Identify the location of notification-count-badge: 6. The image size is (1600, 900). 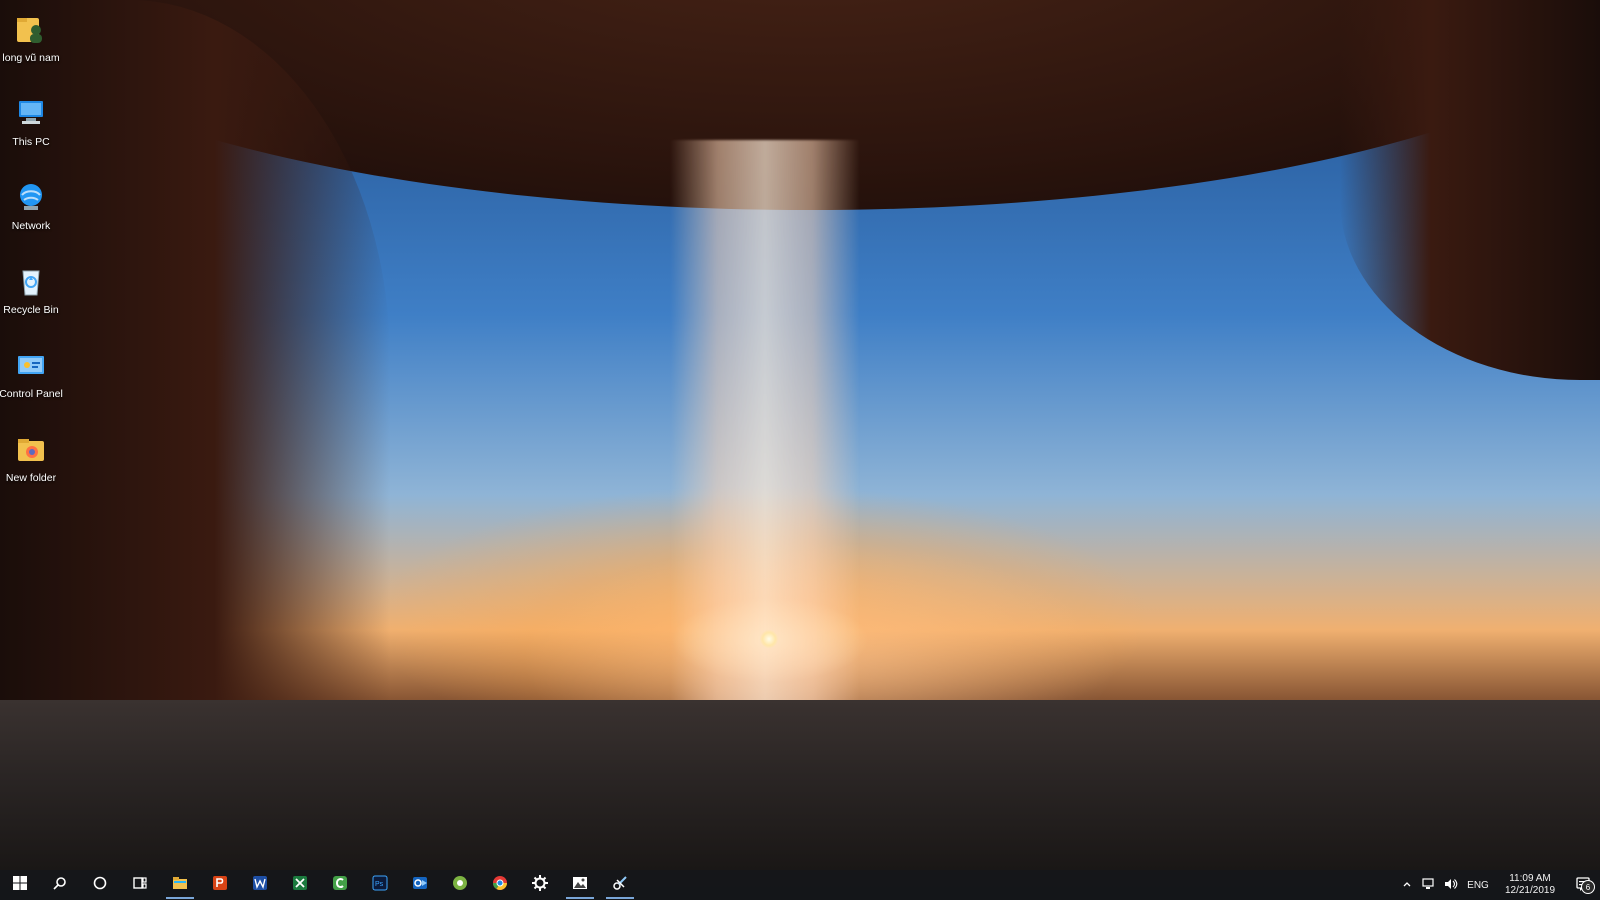
(1588, 887).